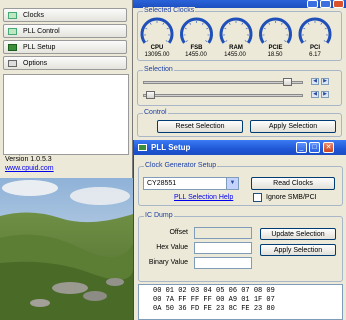 The image size is (346, 320). Describe the element at coordinates (12, 47) in the screenshot. I see `pll-setup-icon` at that location.